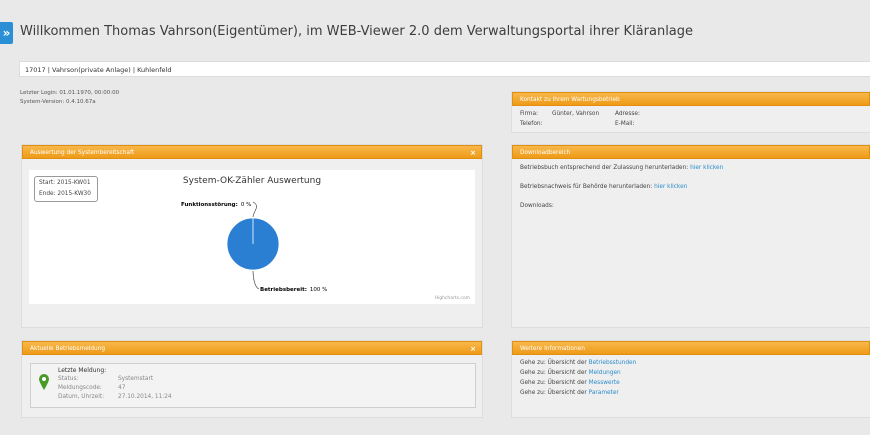 The width and height of the screenshot is (870, 435). I want to click on message-value: 27.10.2014, 11:24, so click(145, 397).